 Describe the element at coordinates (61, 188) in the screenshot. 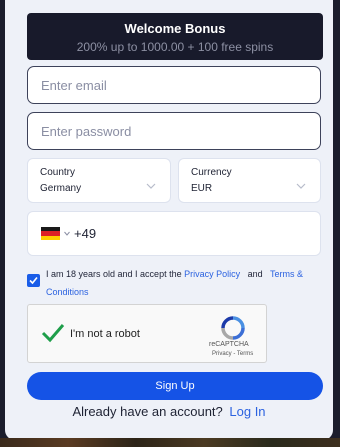

I see `country-value: Germany` at that location.